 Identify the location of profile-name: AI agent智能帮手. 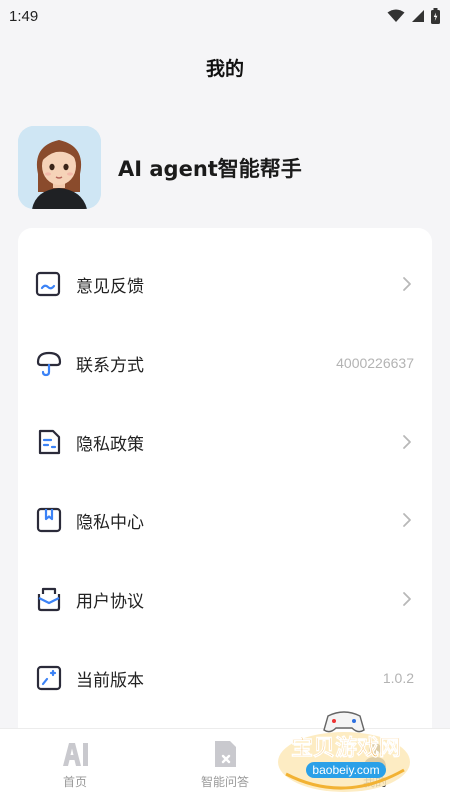
(210, 168).